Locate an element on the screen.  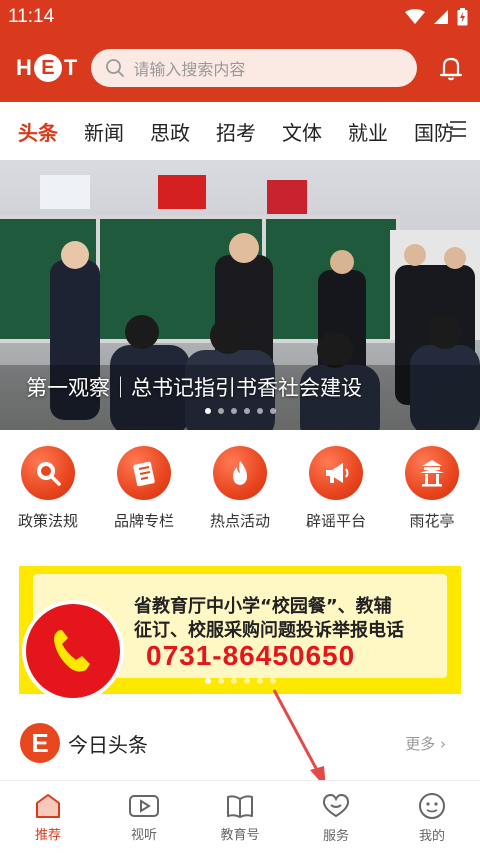
quick-link-label: 政策法规 is located at coordinates (47, 521).